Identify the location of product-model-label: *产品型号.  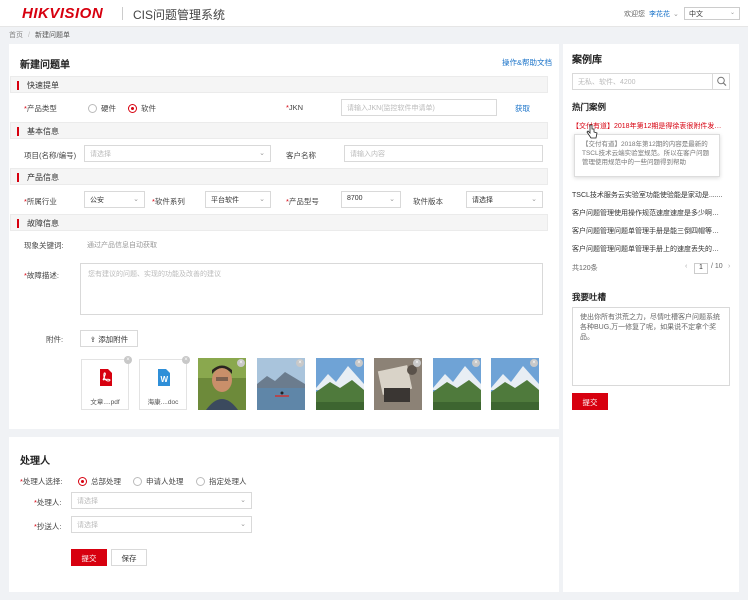
(302, 201).